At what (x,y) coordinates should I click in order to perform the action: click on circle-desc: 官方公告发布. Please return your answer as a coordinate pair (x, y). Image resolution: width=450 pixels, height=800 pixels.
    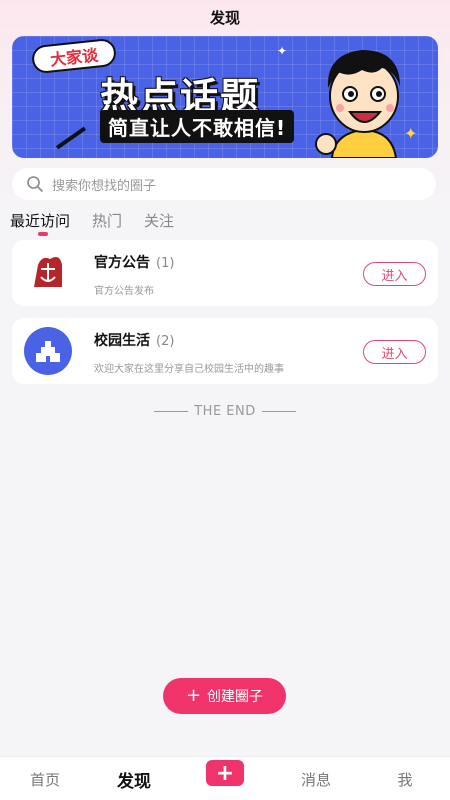
    Looking at the image, I should click on (124, 291).